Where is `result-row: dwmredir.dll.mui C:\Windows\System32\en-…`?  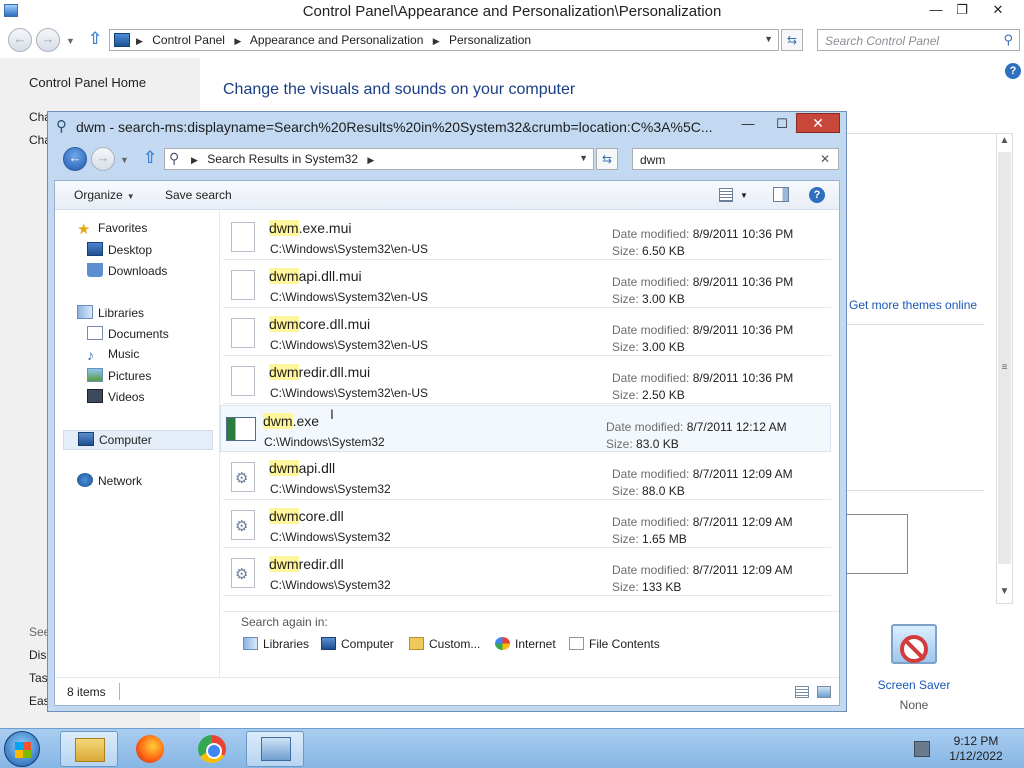
result-row: dwmredir.dll.mui C:\Windows\System32\en-… is located at coordinates (527, 380).